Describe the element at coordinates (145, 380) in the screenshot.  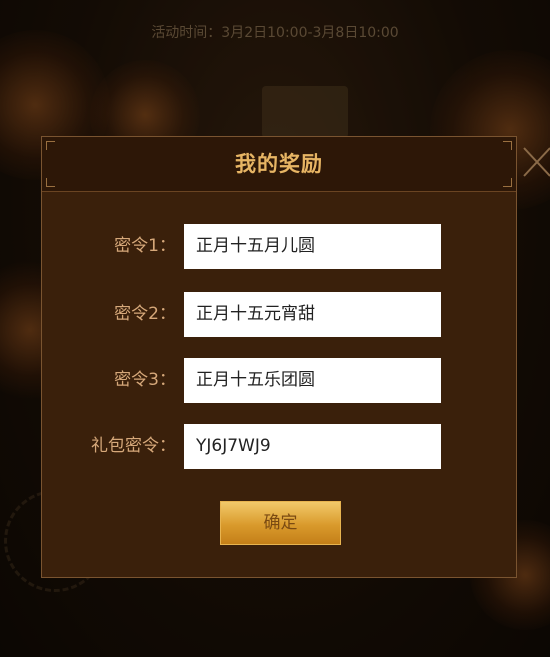
I see `code-label-3: 密令3：` at that location.